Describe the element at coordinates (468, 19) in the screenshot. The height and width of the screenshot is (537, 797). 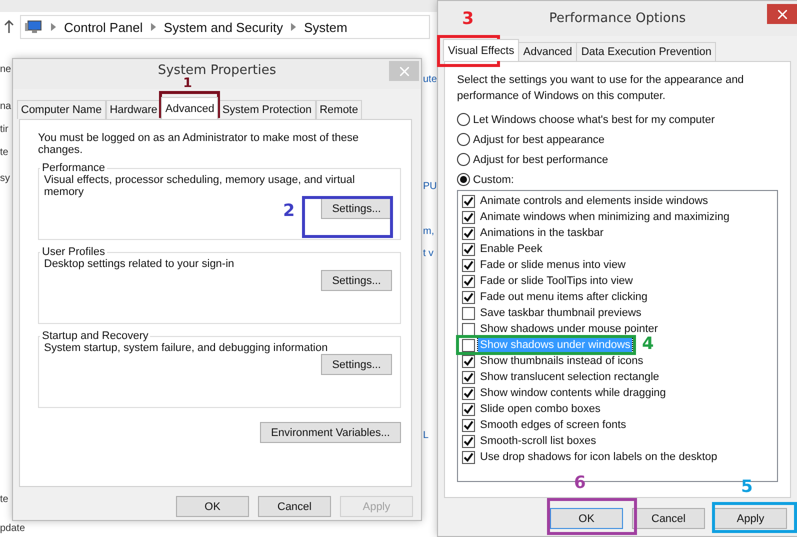
I see `step-number: 3` at that location.